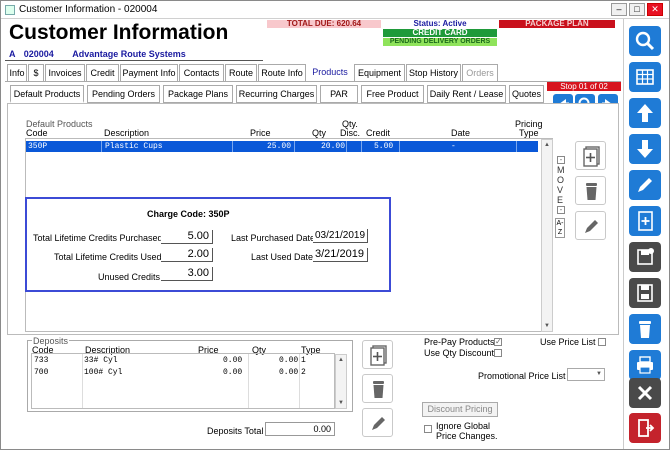 This screenshot has width=670, height=450. What do you see at coordinates (350, 133) in the screenshot?
I see `col-qty-disc-bottom: Disc.` at bounding box center [350, 133].